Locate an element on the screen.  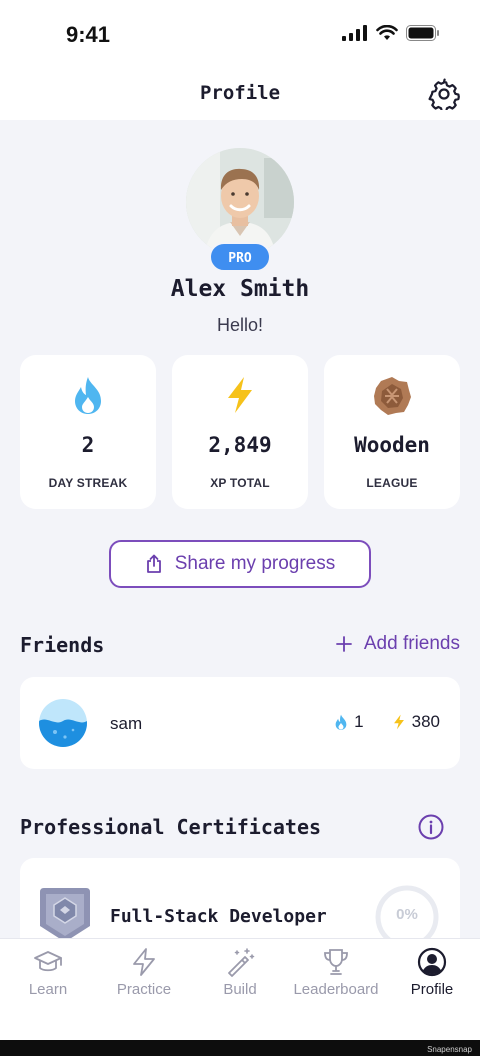
add-friends-button: Add friends is located at coordinates (397, 644).